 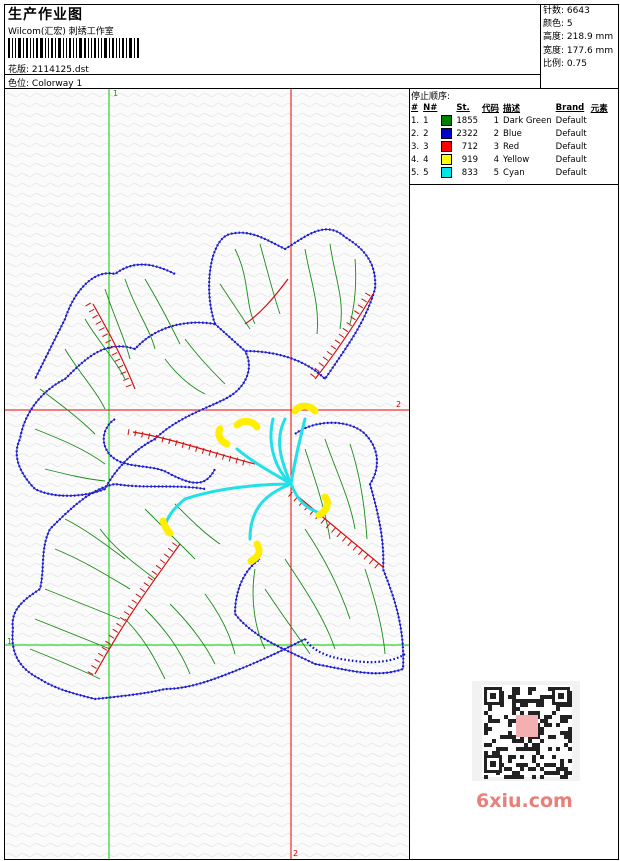 What do you see at coordinates (527, 120) in the screenshot?
I see `row-desc: Dark Green` at bounding box center [527, 120].